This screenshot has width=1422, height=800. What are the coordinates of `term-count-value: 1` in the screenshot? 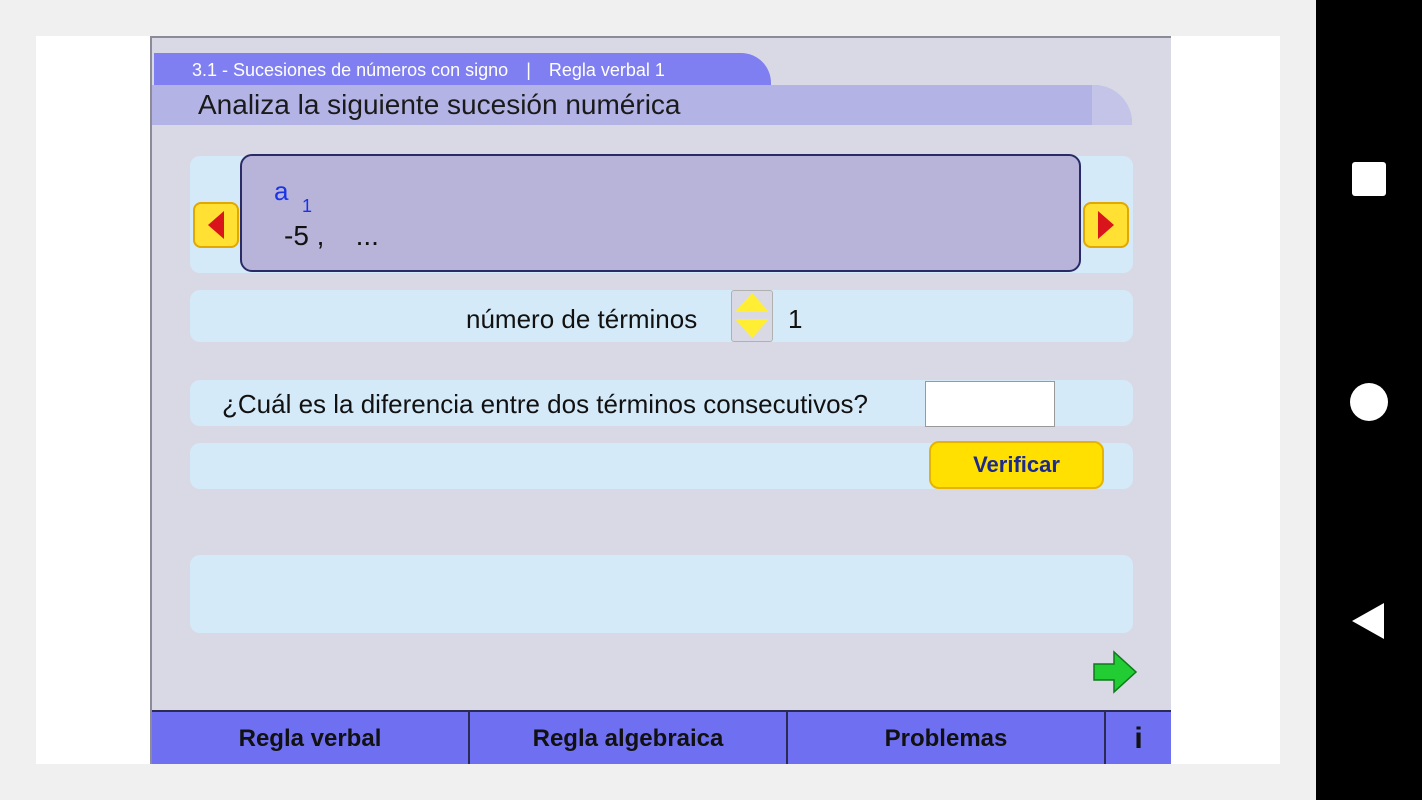 It's located at (795, 319).